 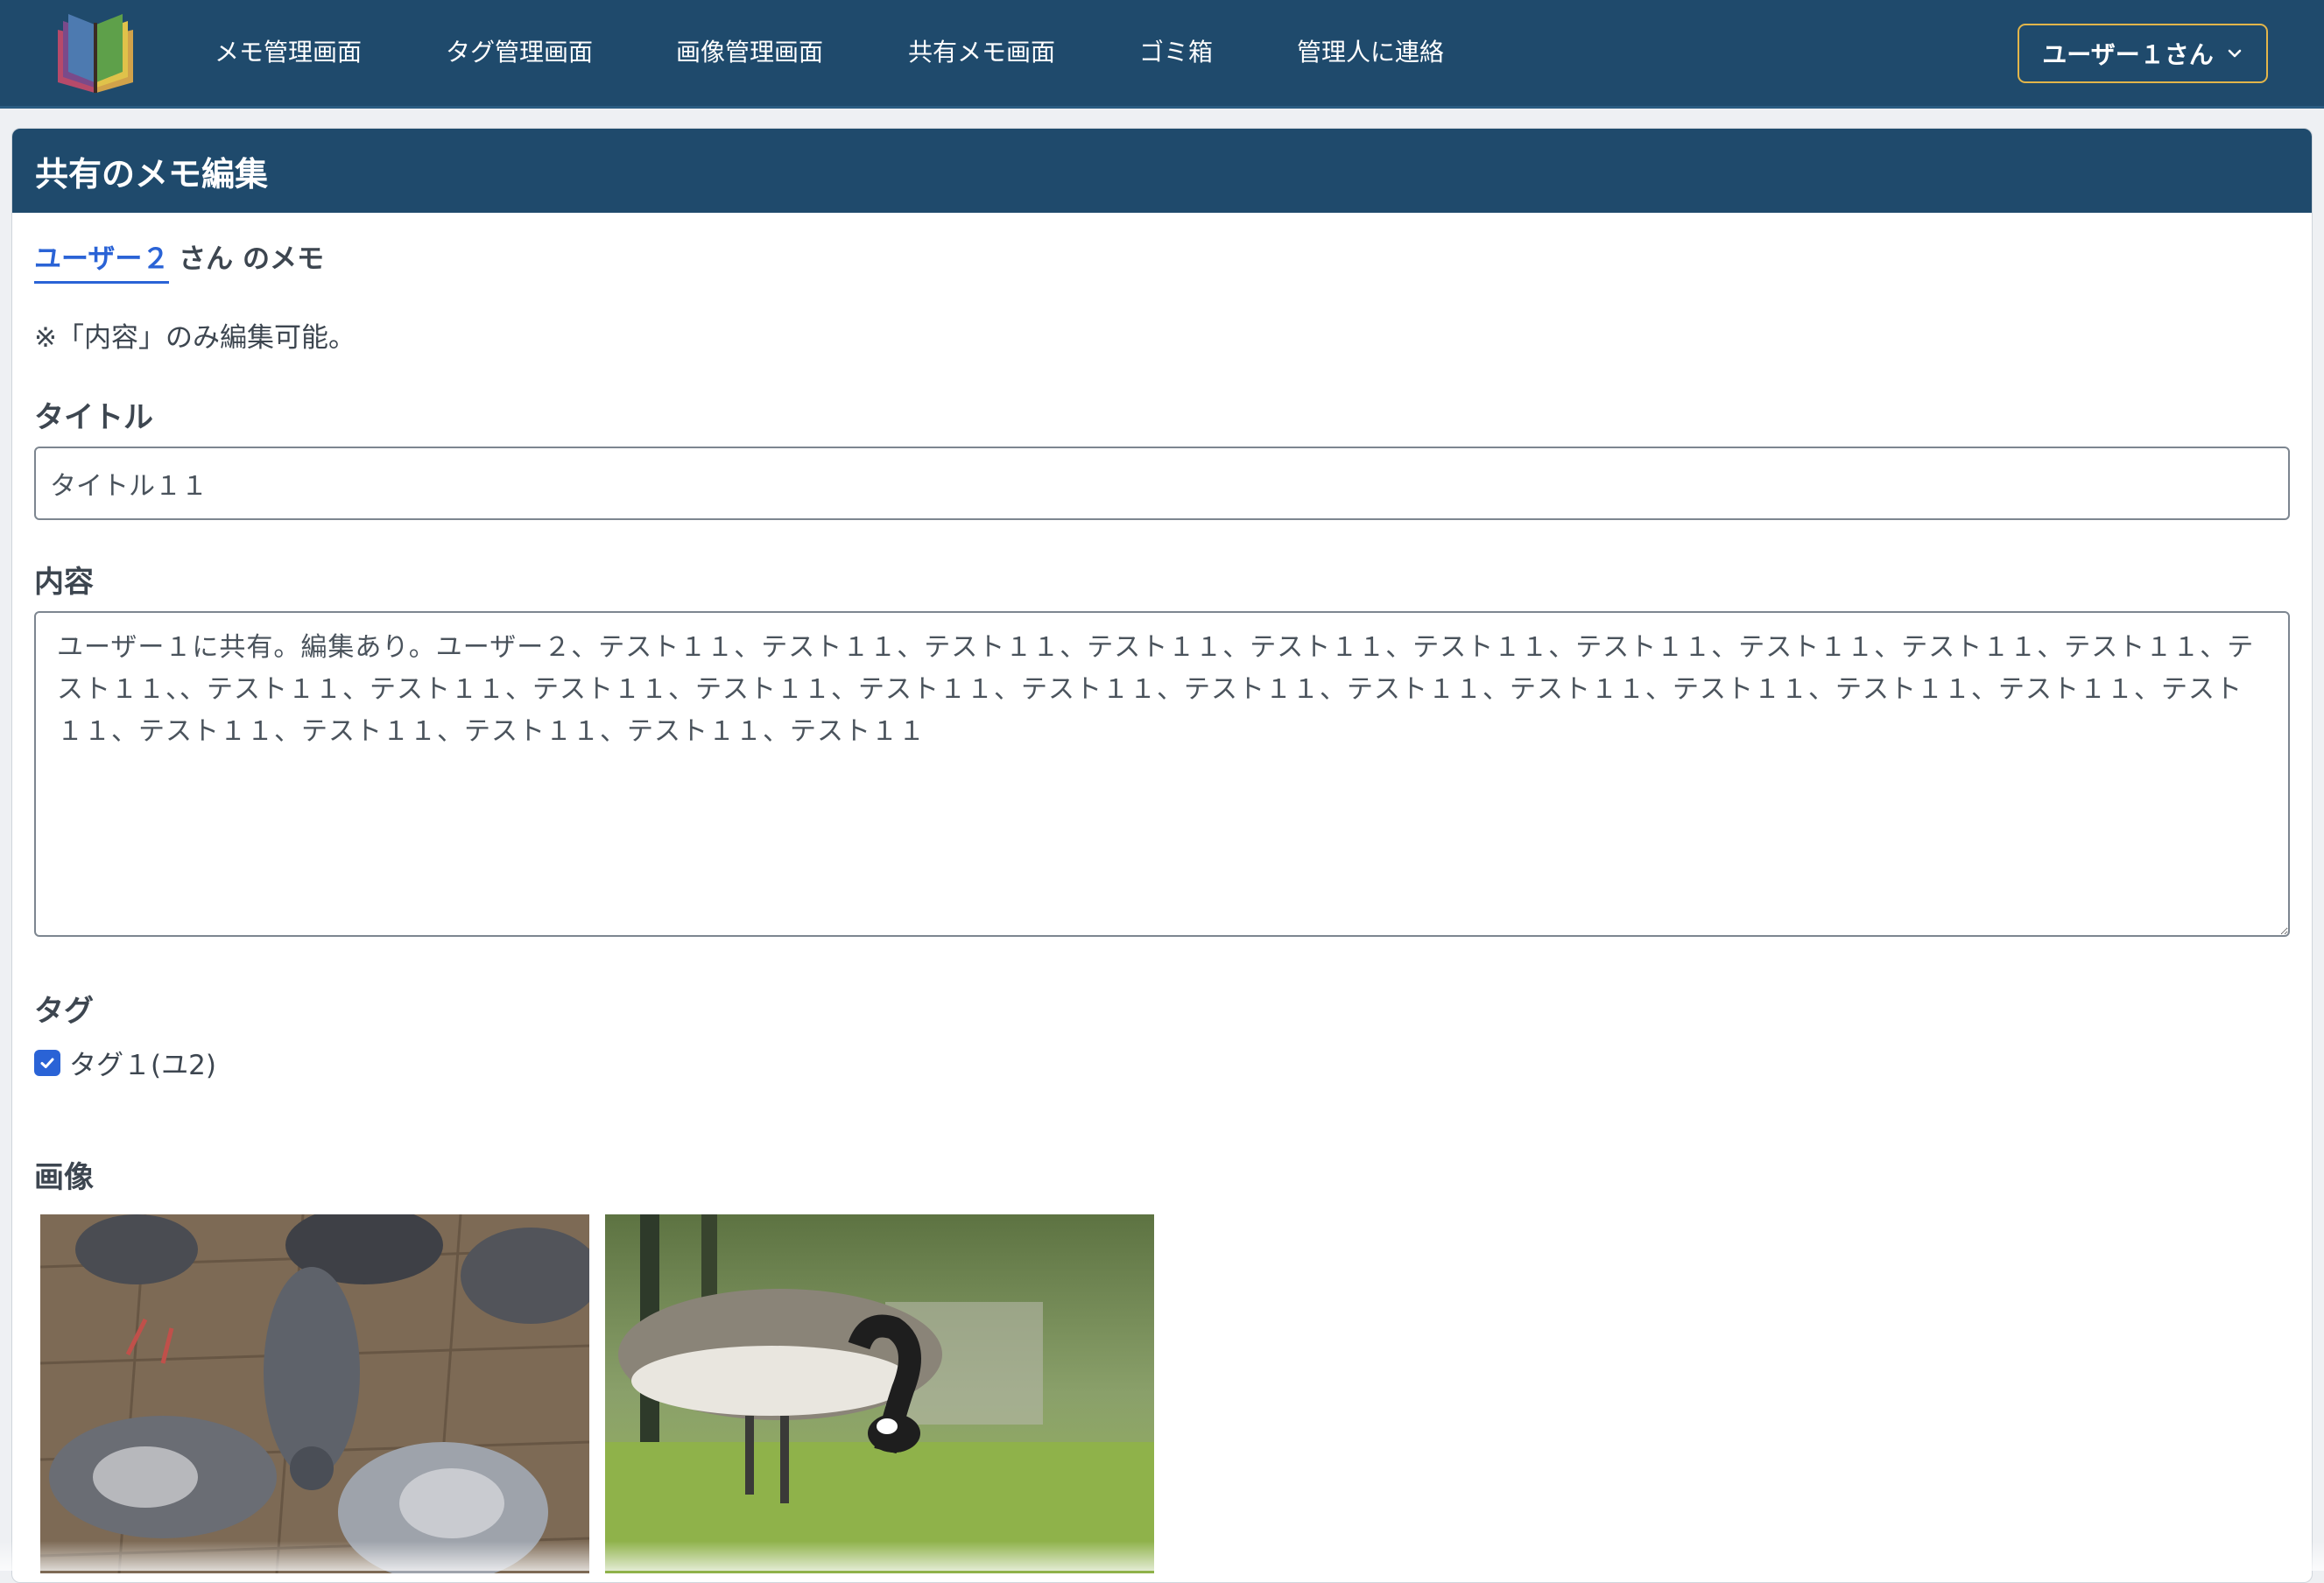 What do you see at coordinates (981, 52) in the screenshot?
I see `nav-shared-memo: 共有メモ画面` at bounding box center [981, 52].